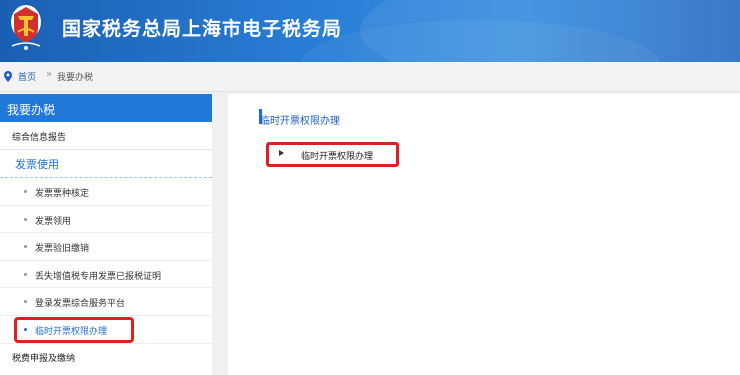 The image size is (740, 375). Describe the element at coordinates (370, 77) in the screenshot. I see `breadcrumb: 首页 » 我要办税` at that location.